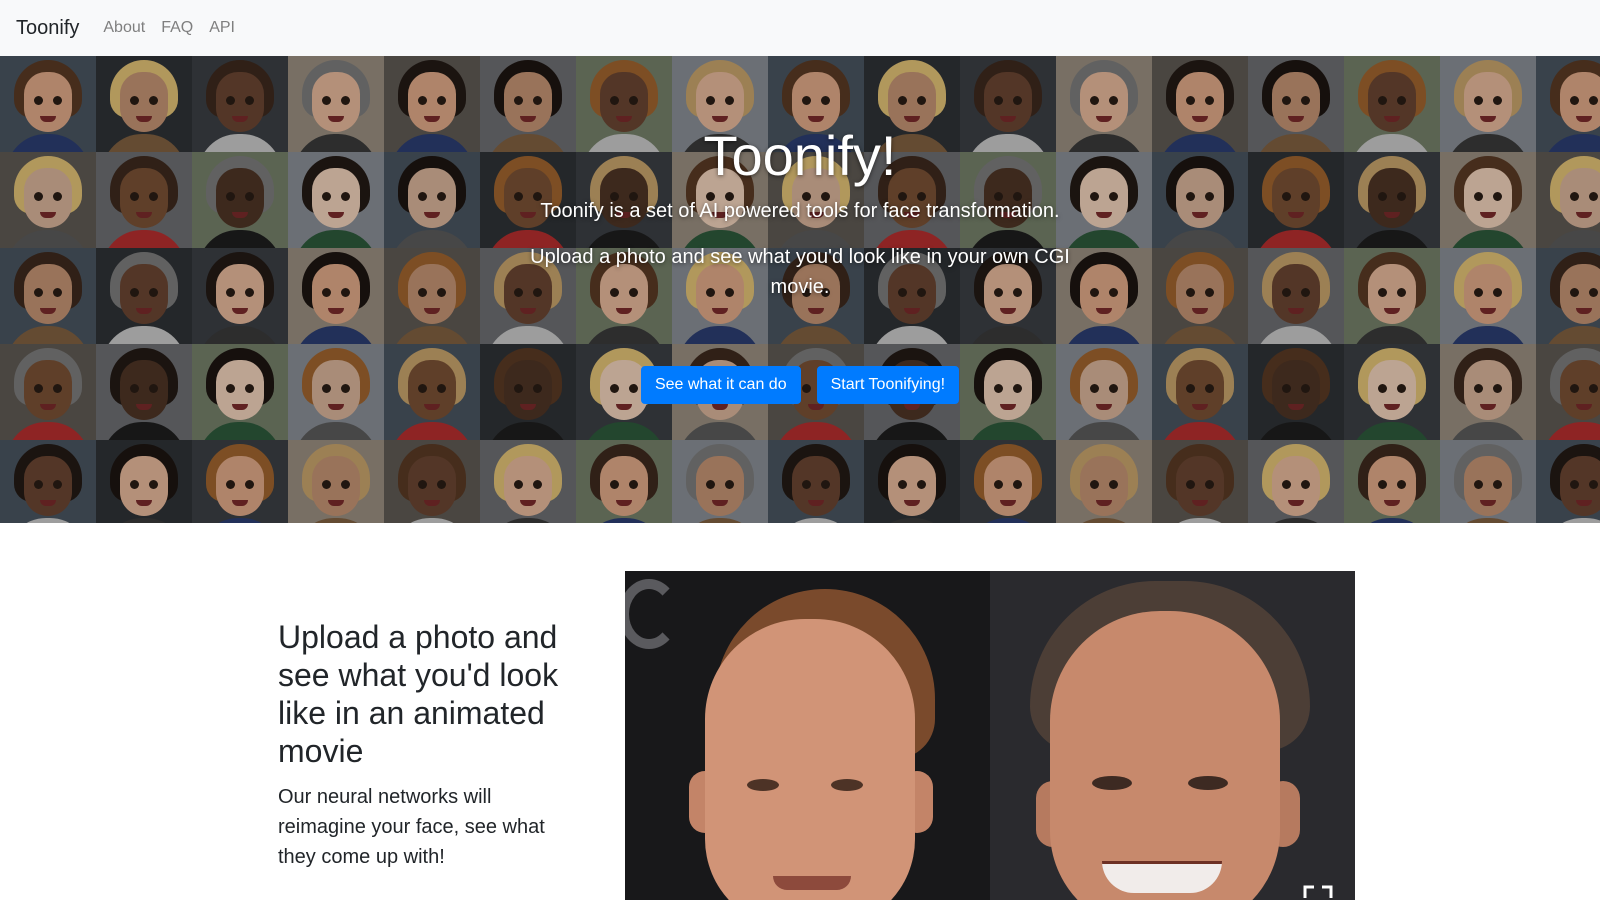  What do you see at coordinates (177, 28) in the screenshot?
I see `nav-link-faq: FAQ` at bounding box center [177, 28].